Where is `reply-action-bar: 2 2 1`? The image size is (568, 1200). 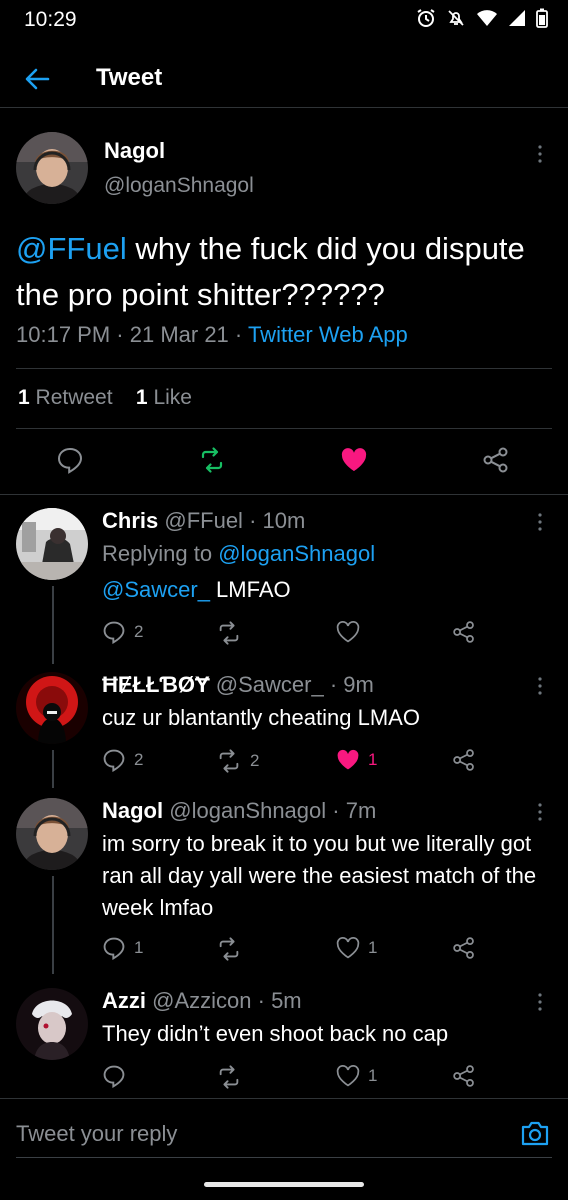 reply-action-bar: 2 2 1 is located at coordinates (312, 761).